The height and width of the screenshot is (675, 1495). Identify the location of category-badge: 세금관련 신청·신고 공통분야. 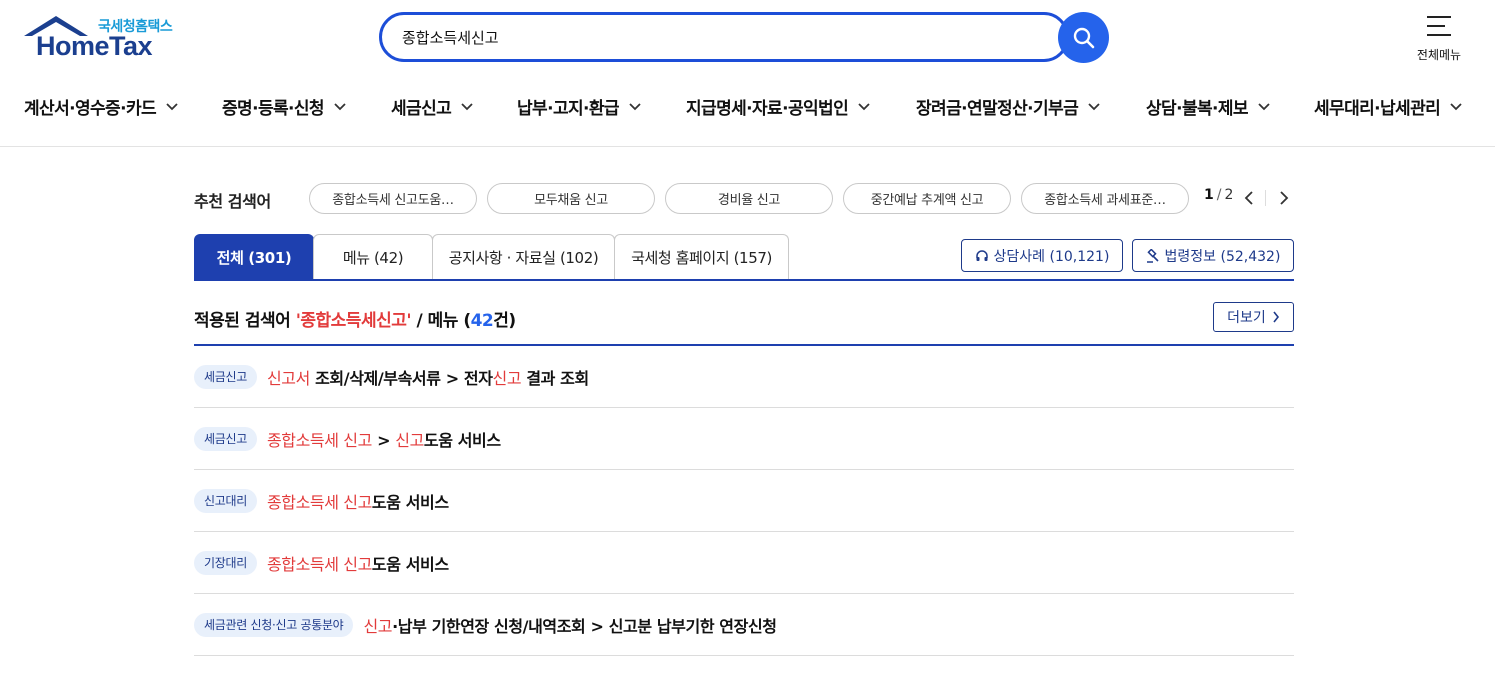
(274, 624).